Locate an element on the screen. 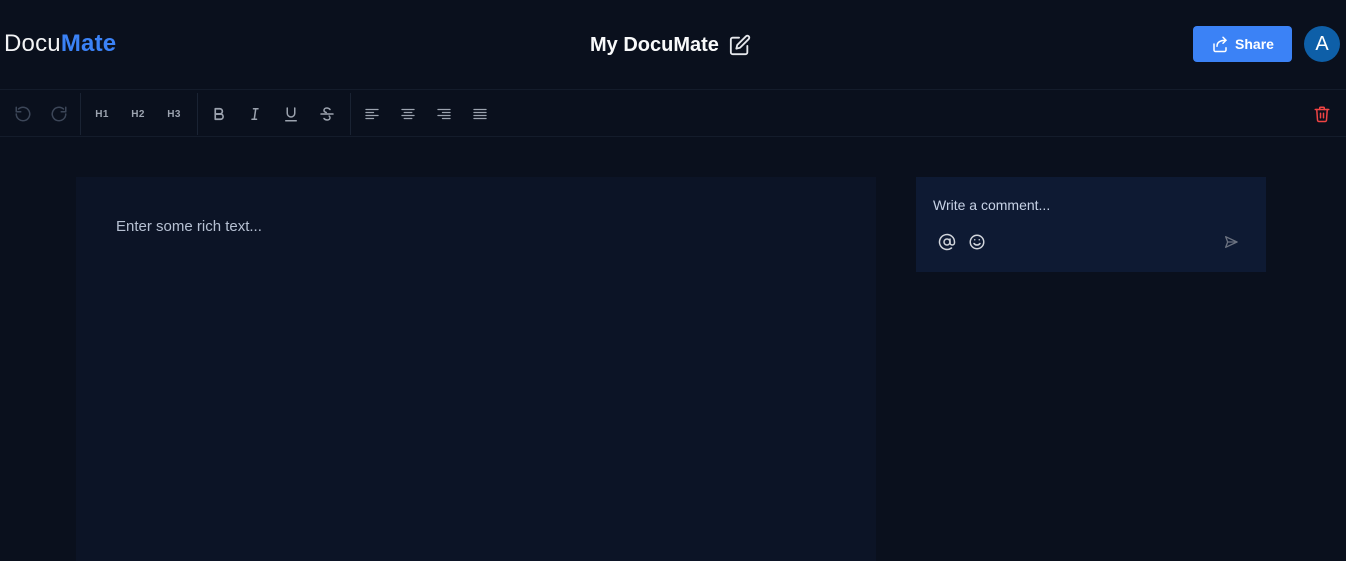  align-center-icon is located at coordinates (408, 114).